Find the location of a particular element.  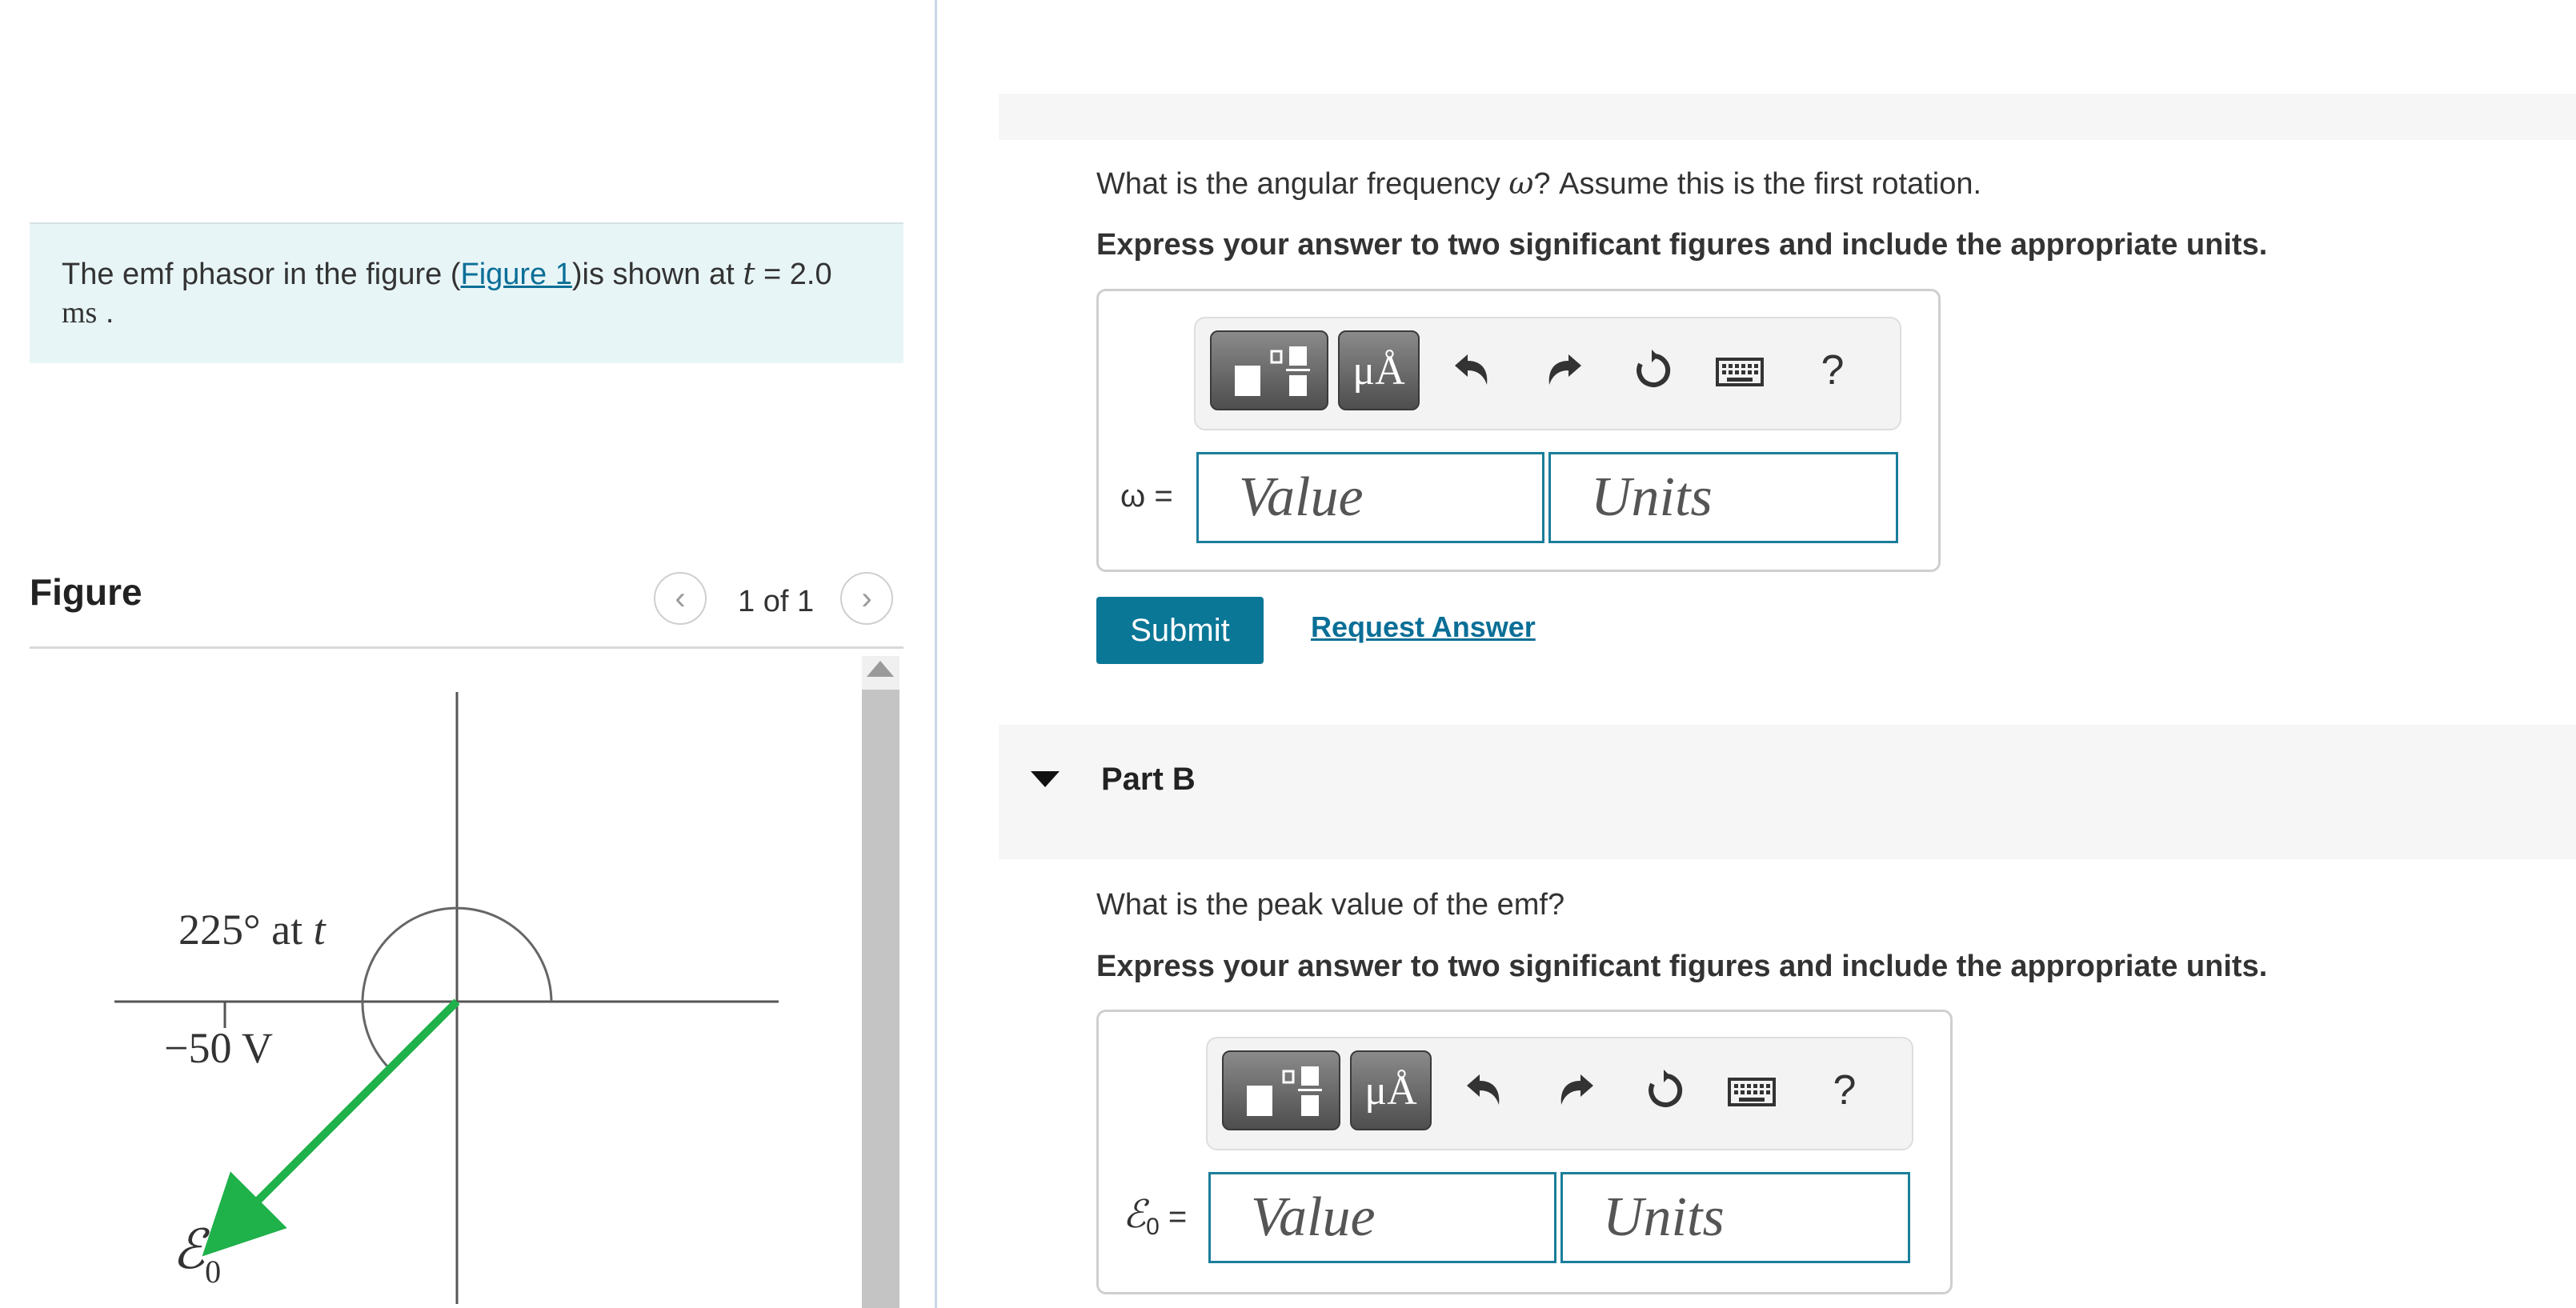

part-b-question: What is the peak value of the emf? is located at coordinates (1330, 905).